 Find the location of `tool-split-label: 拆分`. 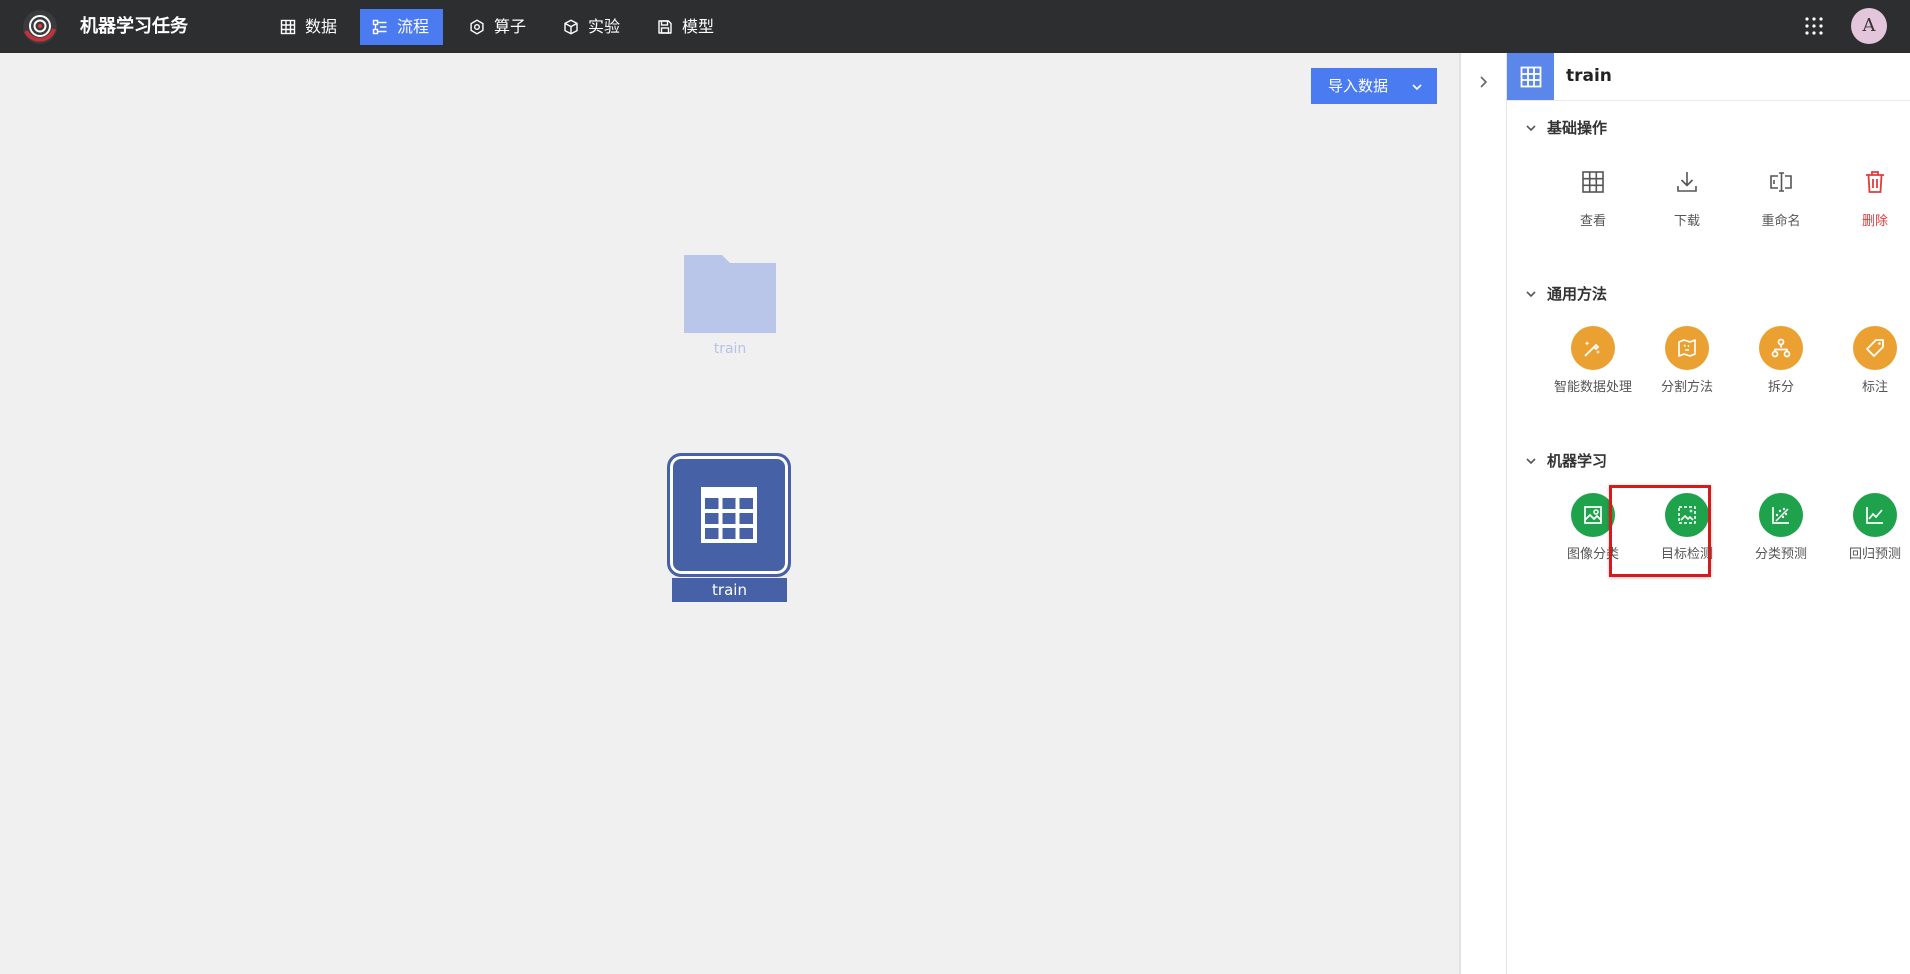

tool-split-label: 拆分 is located at coordinates (1780, 387).